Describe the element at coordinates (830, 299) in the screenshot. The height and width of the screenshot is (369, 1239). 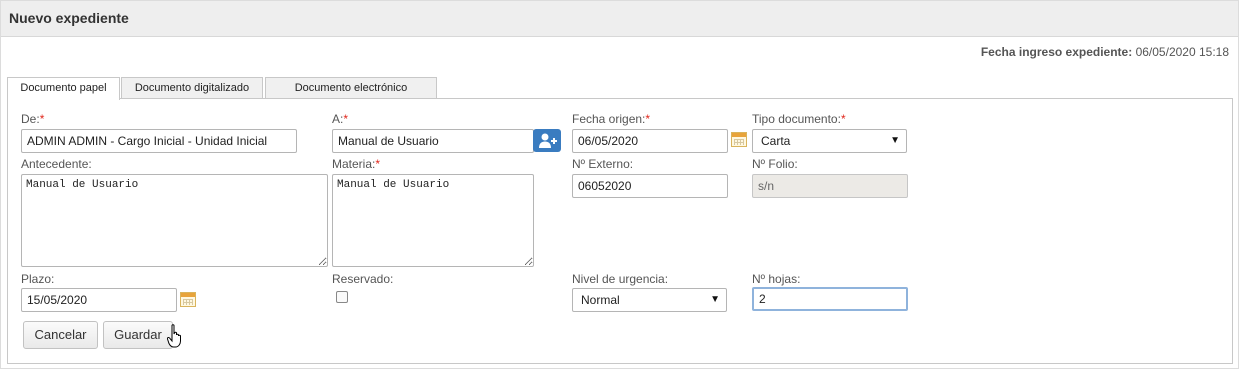
I see `n-hojas-field` at that location.